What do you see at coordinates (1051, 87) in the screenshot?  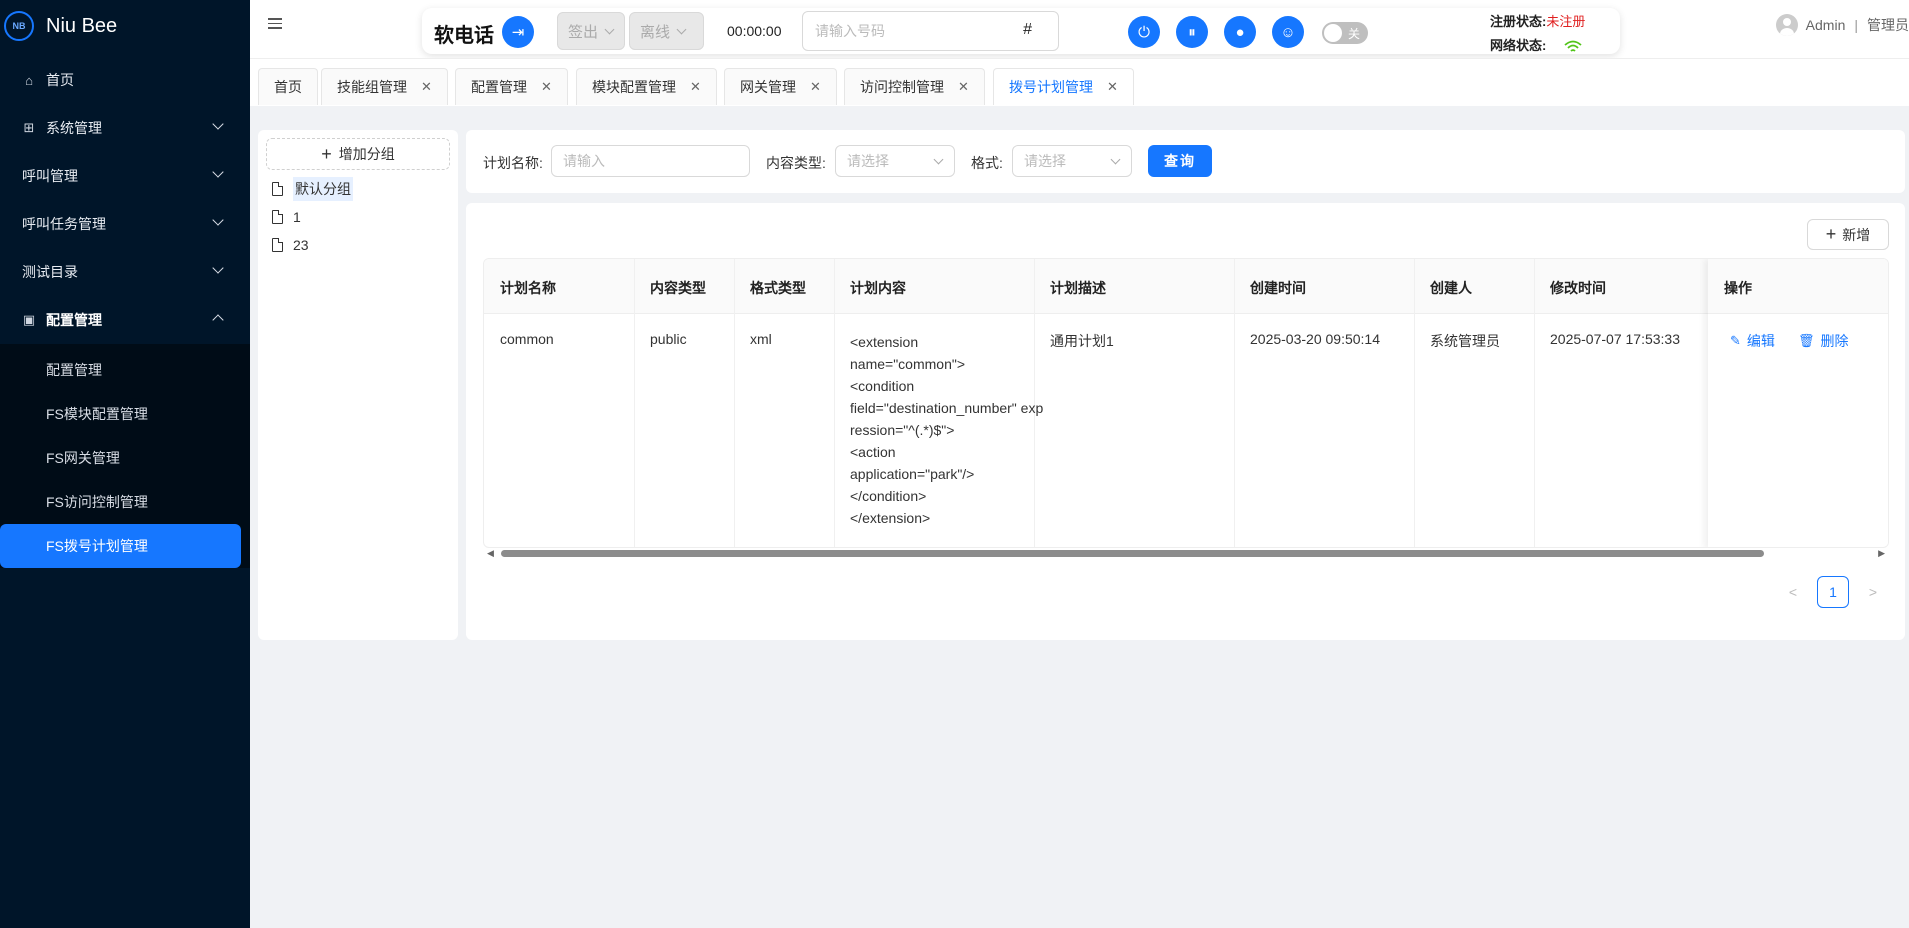 I see `tab-label: 拨号计划管理` at bounding box center [1051, 87].